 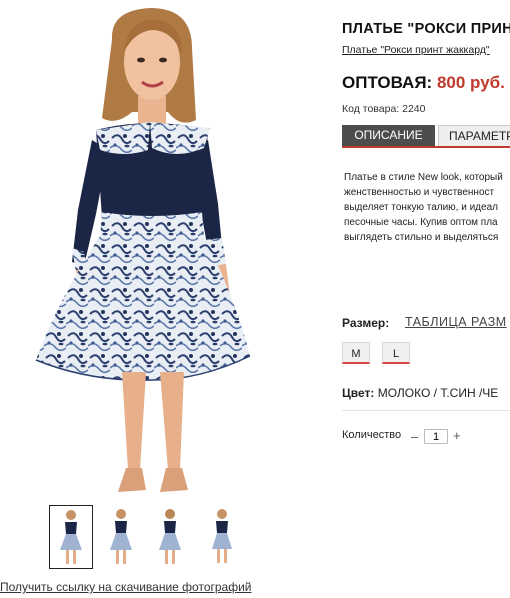 I want to click on size-table-link: ТАБЛИЦА РАЗМ, so click(x=456, y=322).